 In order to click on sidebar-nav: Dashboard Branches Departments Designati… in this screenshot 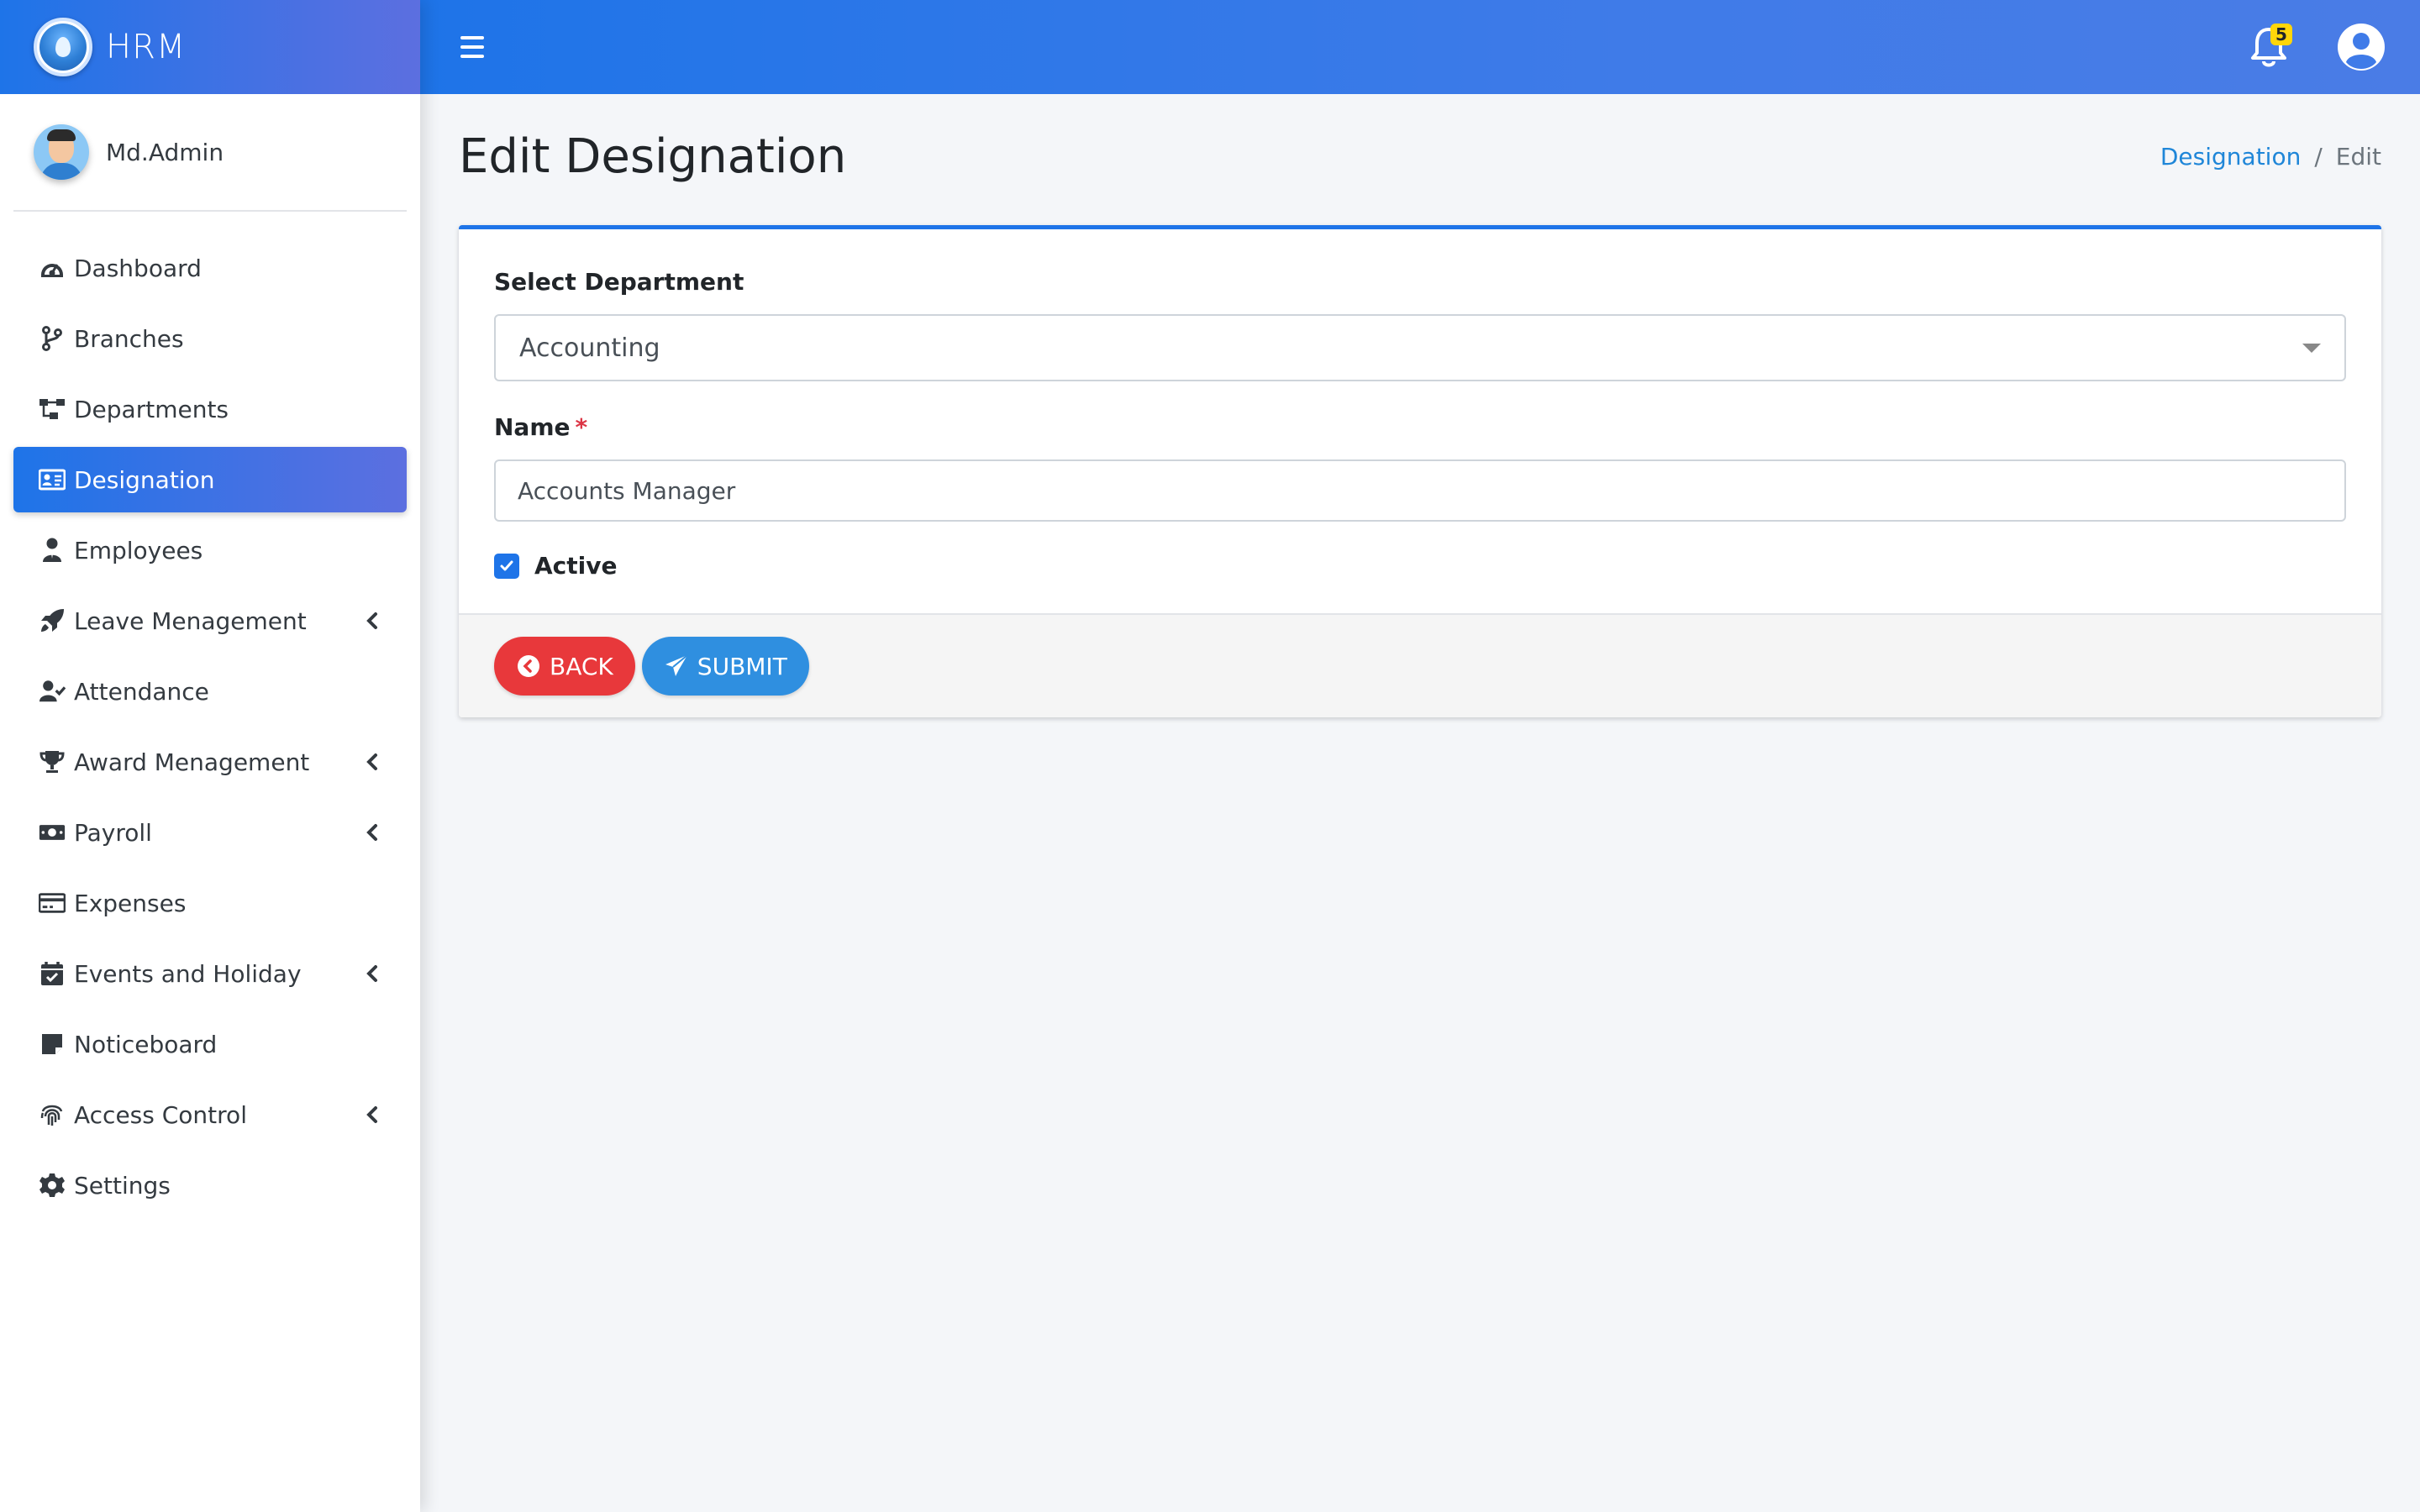, I will do `click(210, 715)`.